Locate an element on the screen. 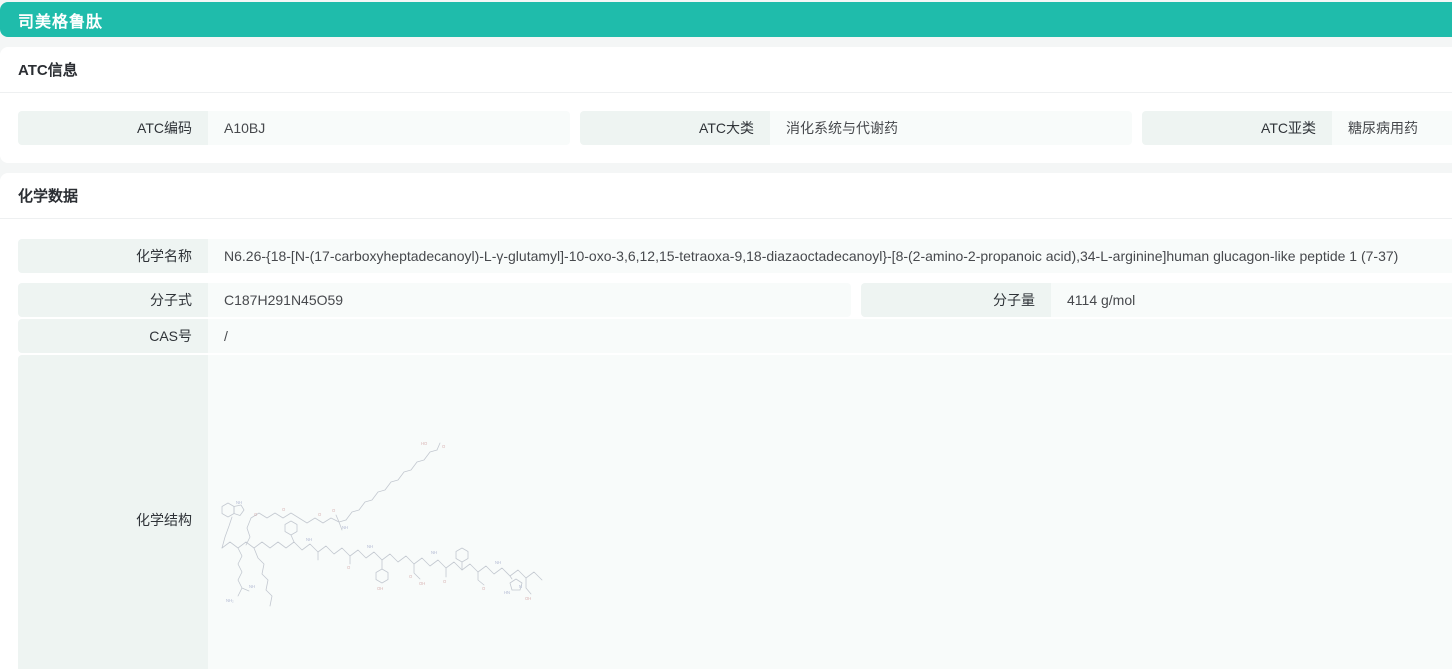 The width and height of the screenshot is (1452, 669). atc-code-label: ATC编码 is located at coordinates (113, 128).